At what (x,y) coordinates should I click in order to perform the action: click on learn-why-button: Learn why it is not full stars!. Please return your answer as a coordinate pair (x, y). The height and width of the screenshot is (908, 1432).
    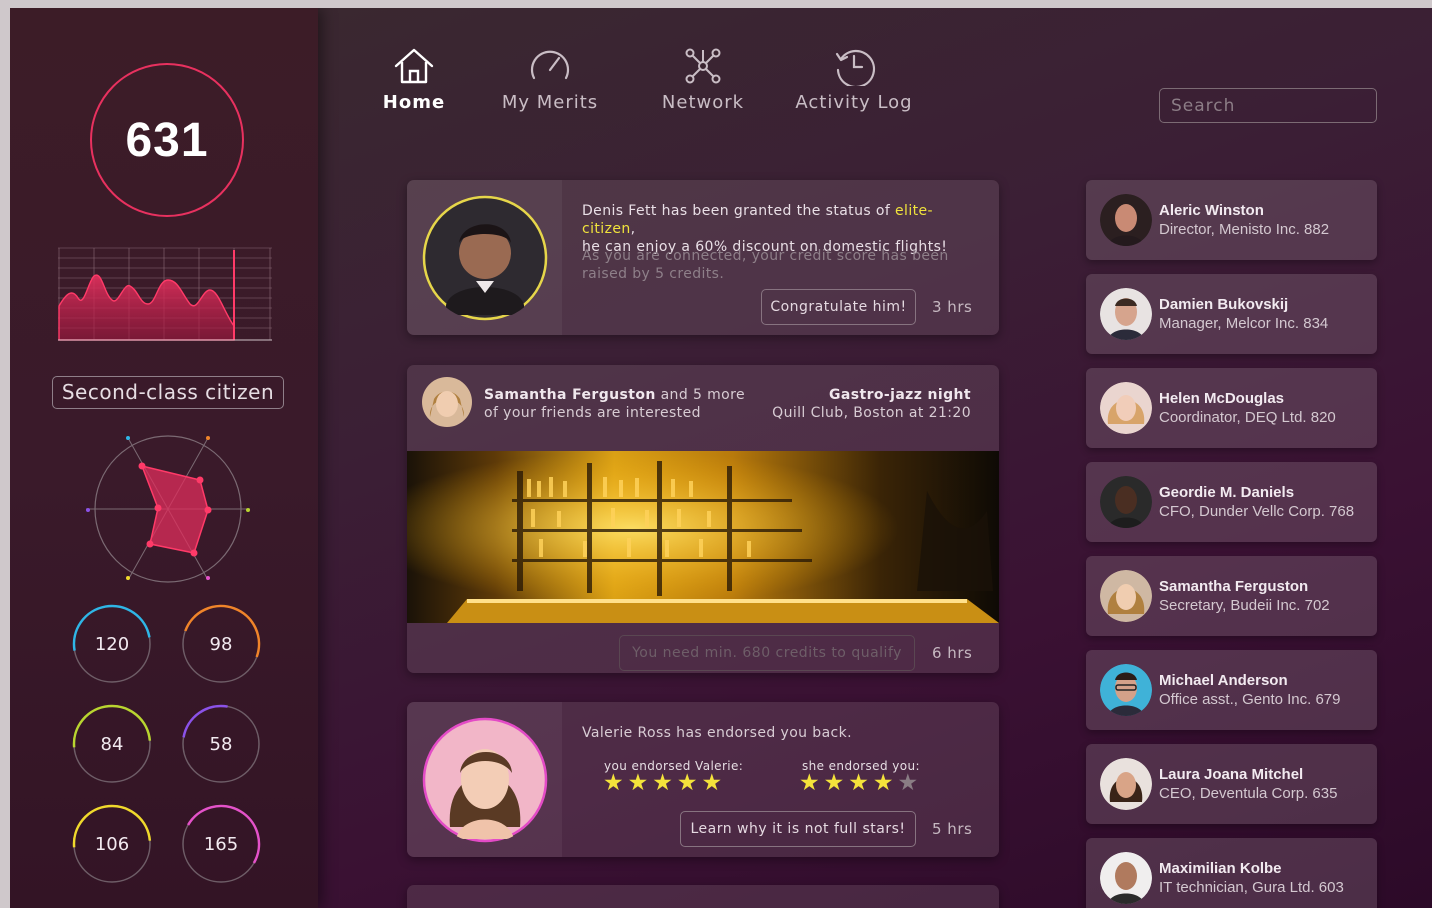
    Looking at the image, I should click on (798, 829).